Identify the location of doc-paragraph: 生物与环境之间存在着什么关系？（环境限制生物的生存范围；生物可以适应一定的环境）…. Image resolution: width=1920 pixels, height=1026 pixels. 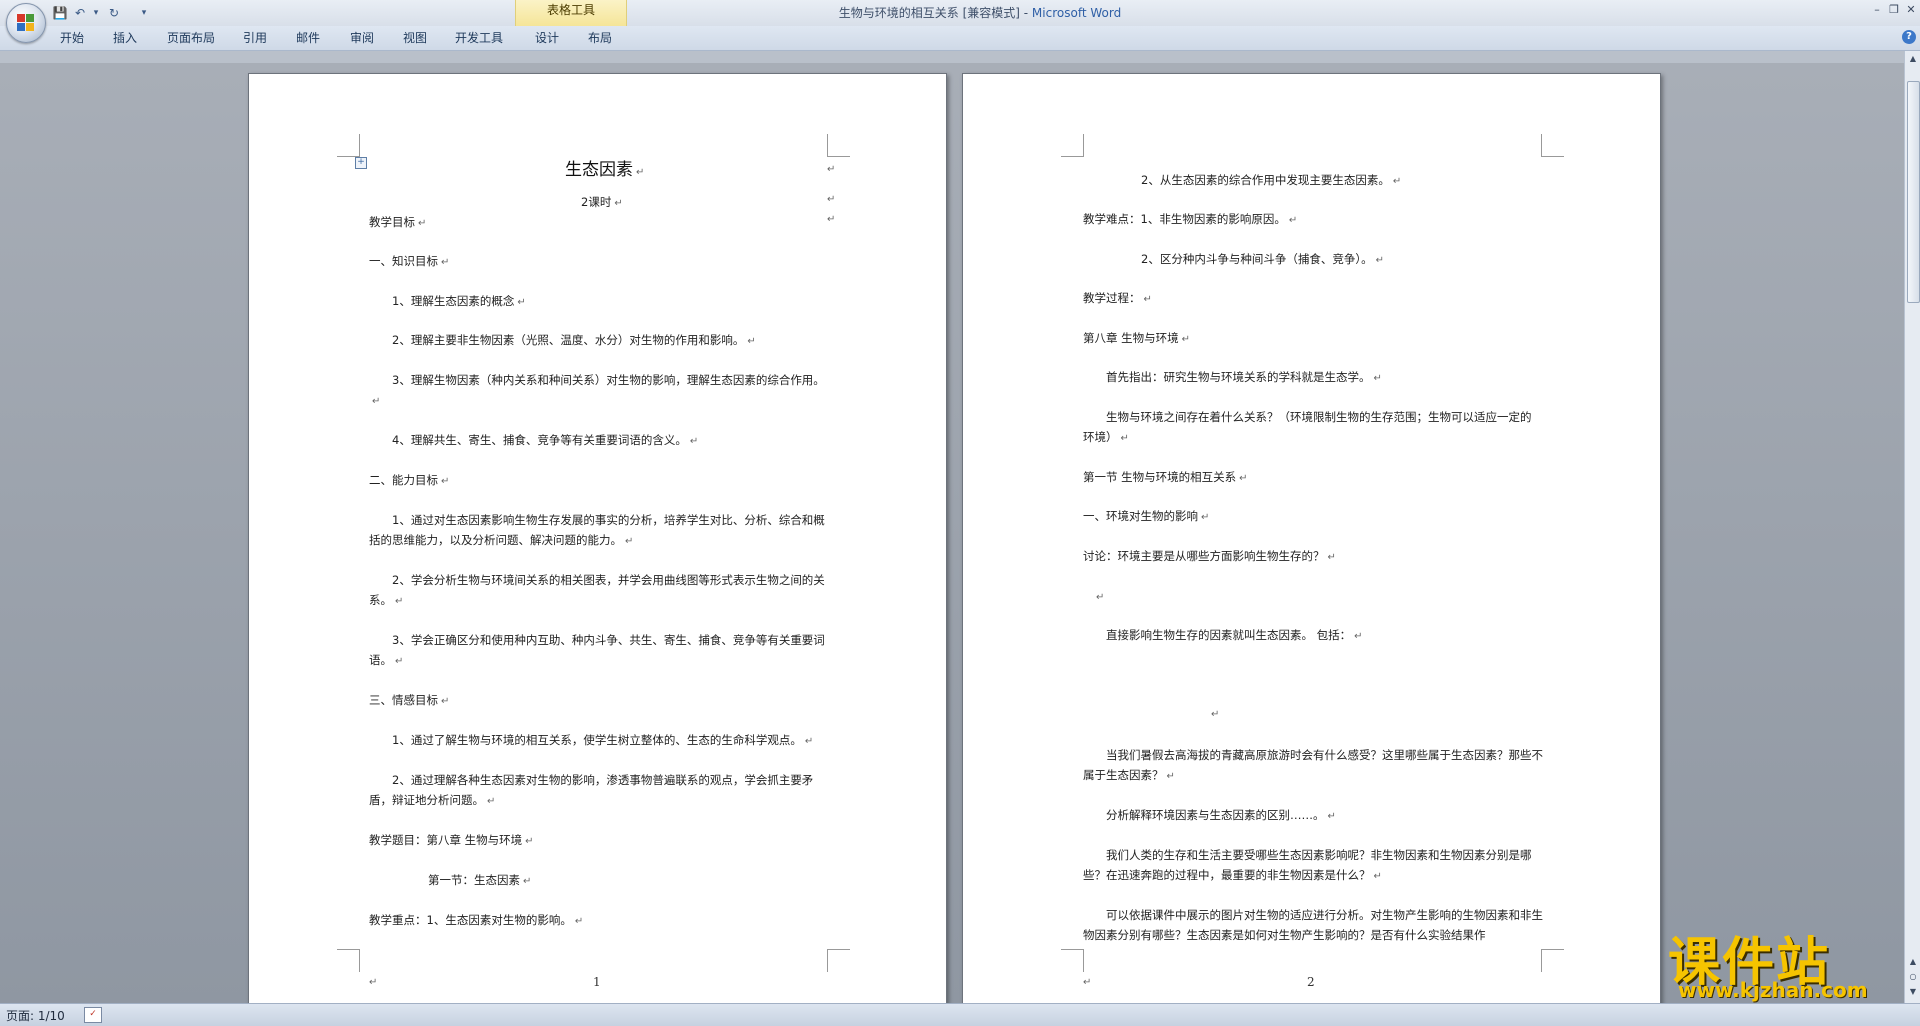
(1311, 428).